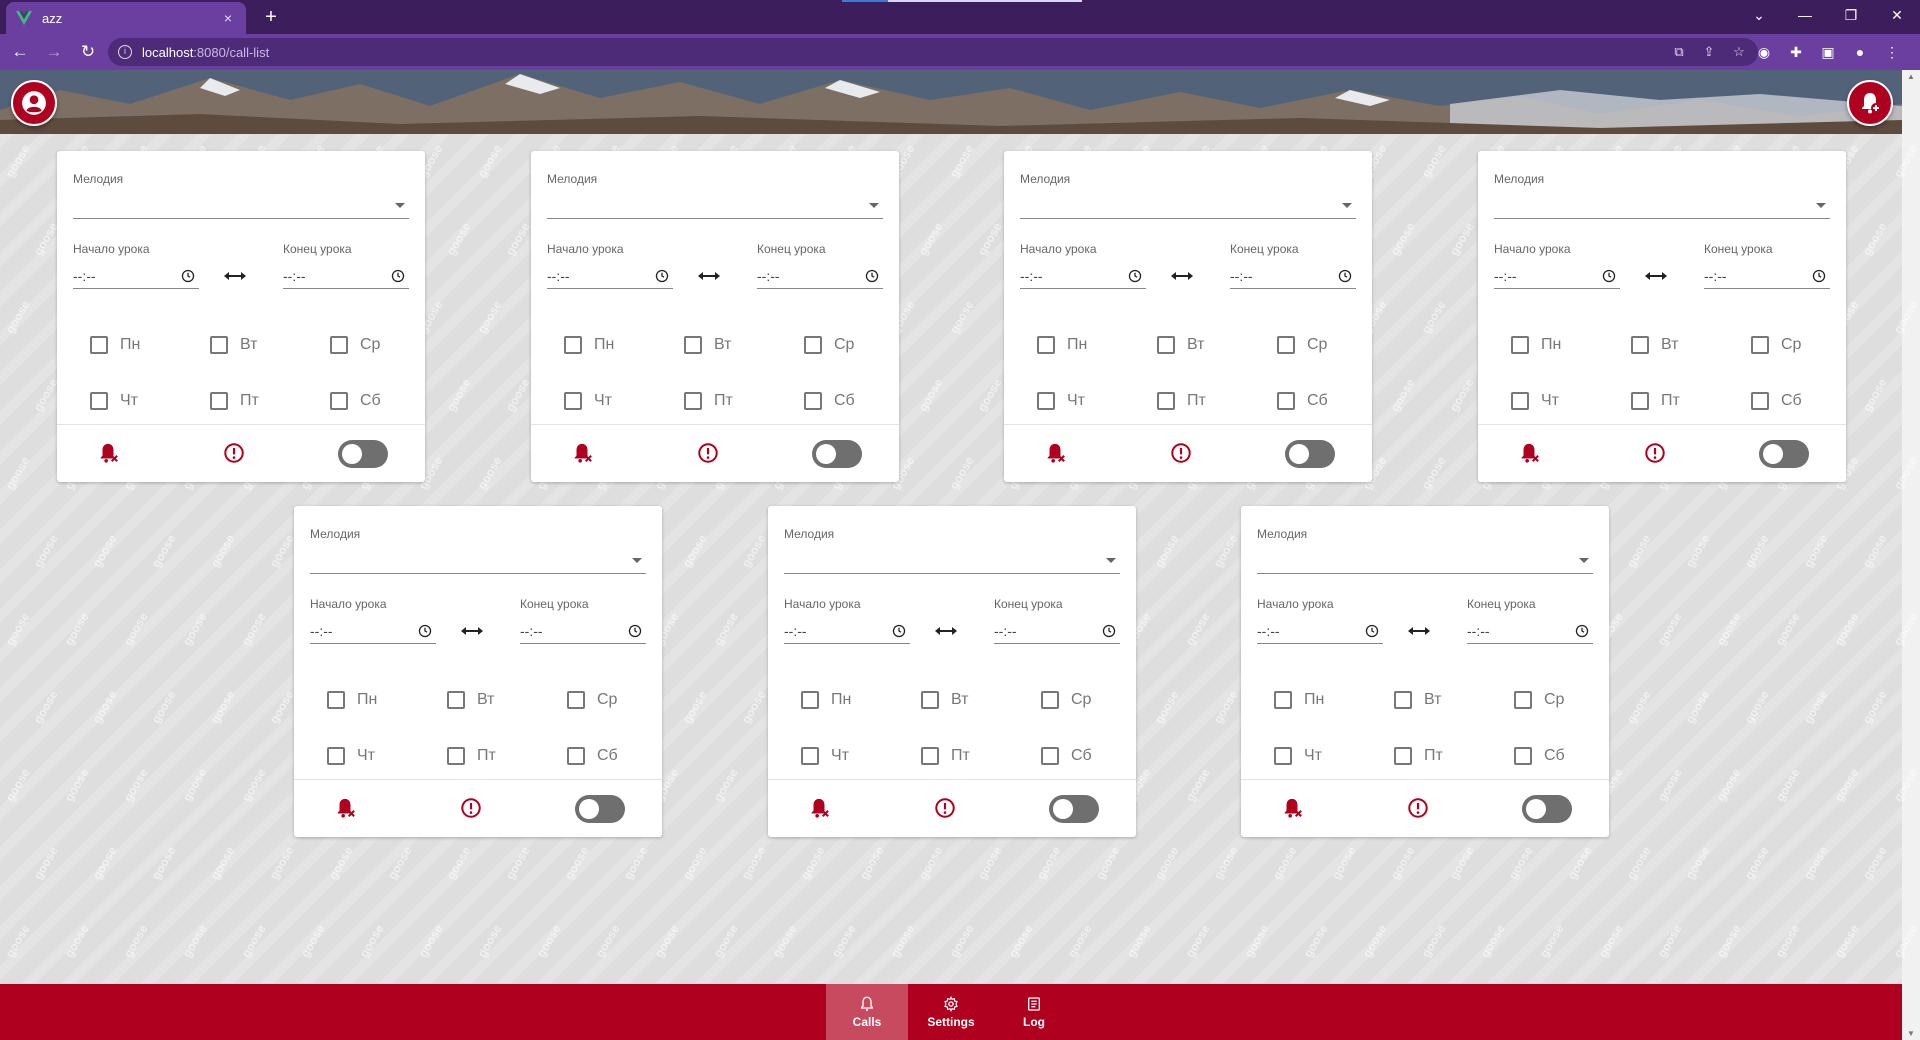 The image size is (1920, 1040). What do you see at coordinates (1034, 1012) in the screenshot?
I see `nav-log: Log` at bounding box center [1034, 1012].